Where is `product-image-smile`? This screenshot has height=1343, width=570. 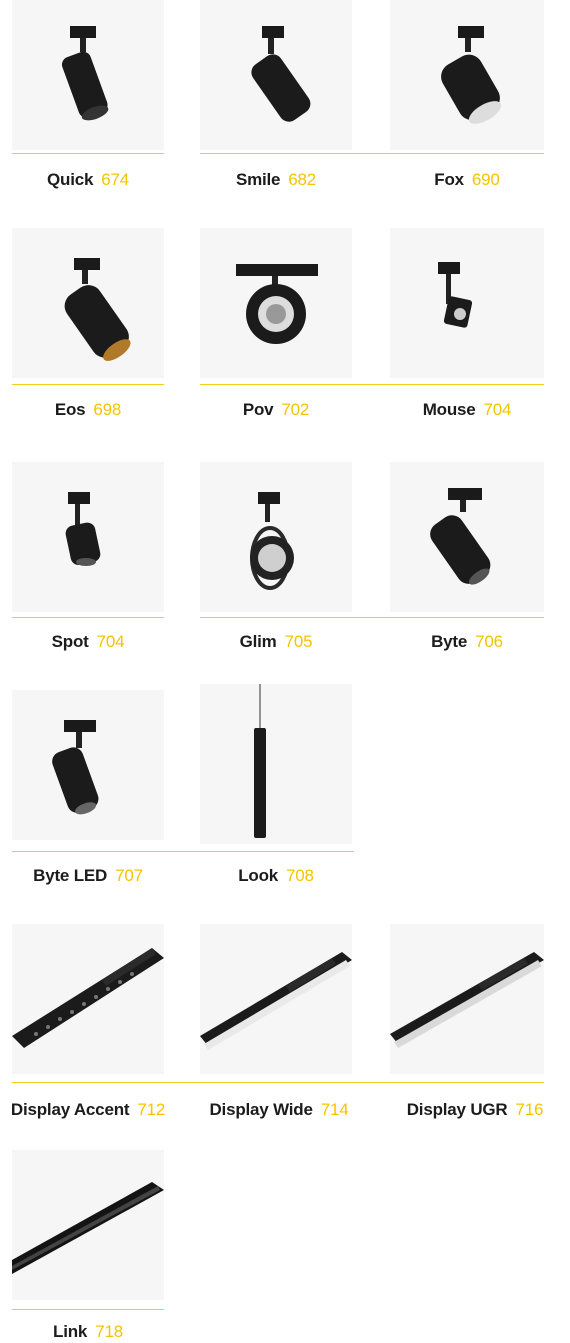
product-image-smile is located at coordinates (276, 75).